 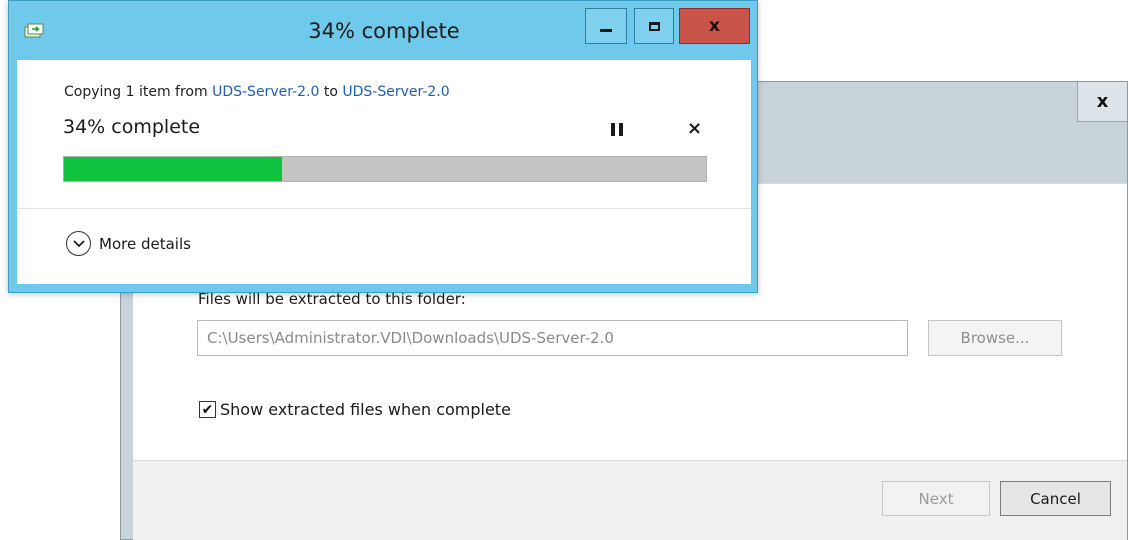 What do you see at coordinates (630, 500) in the screenshot?
I see `wizard-footer: Next Cancel` at bounding box center [630, 500].